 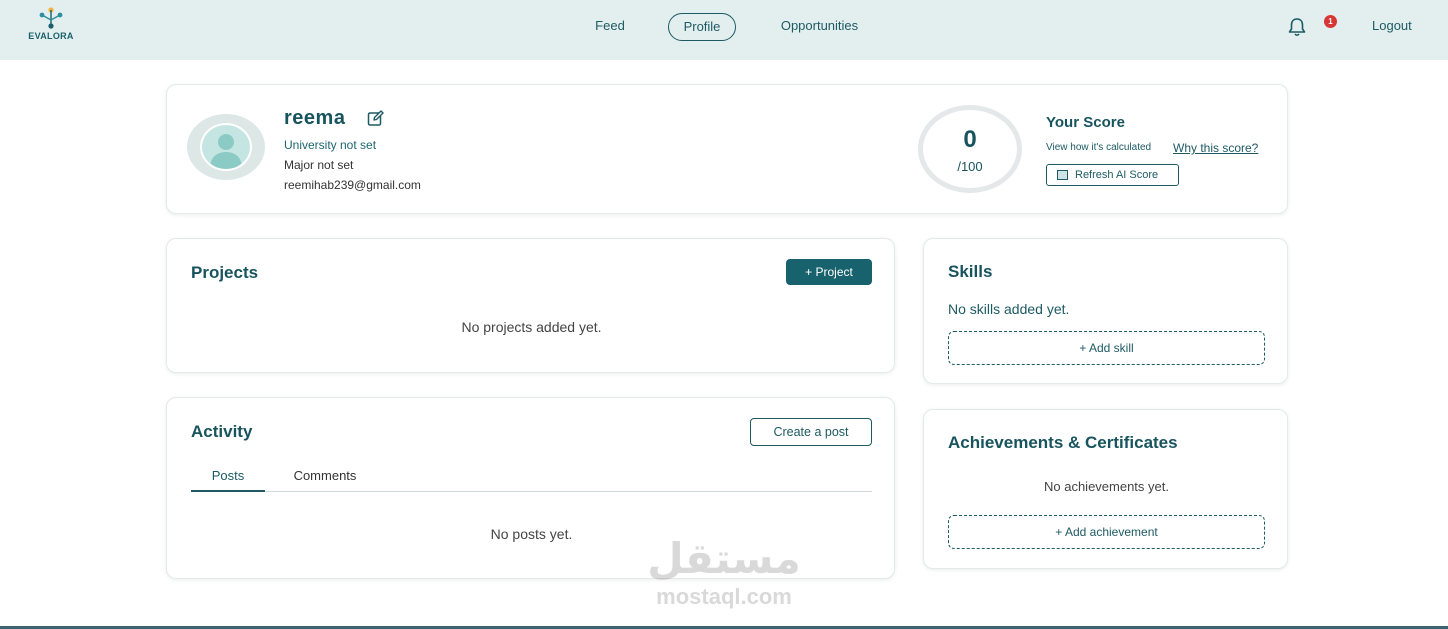 What do you see at coordinates (315, 118) in the screenshot?
I see `profile-name: reema` at bounding box center [315, 118].